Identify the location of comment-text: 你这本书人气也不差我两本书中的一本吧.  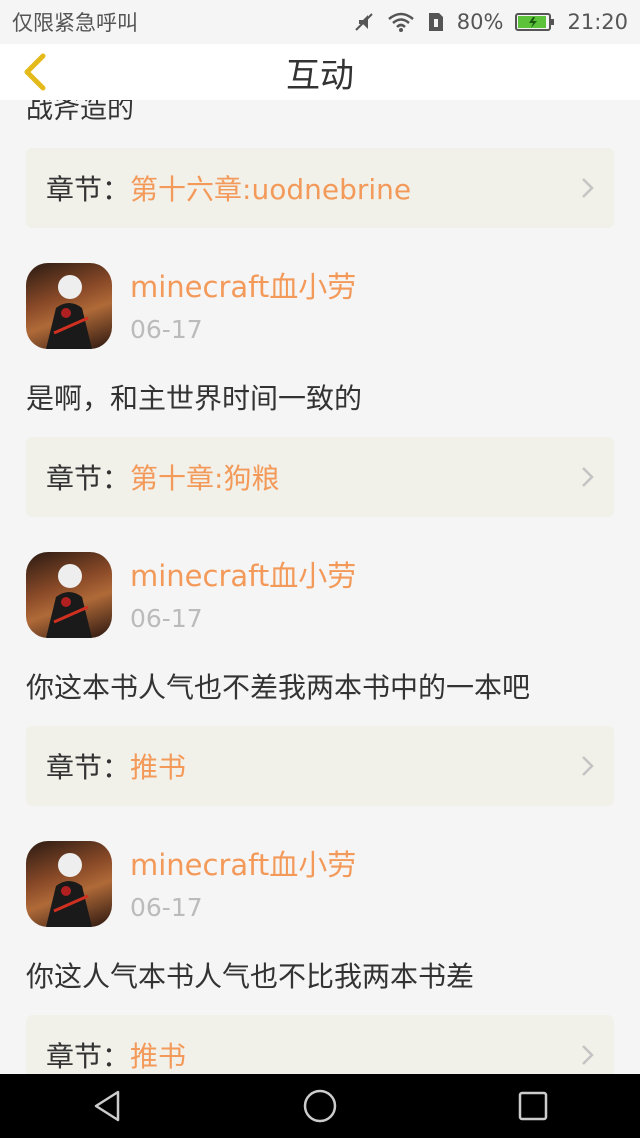
(278, 687).